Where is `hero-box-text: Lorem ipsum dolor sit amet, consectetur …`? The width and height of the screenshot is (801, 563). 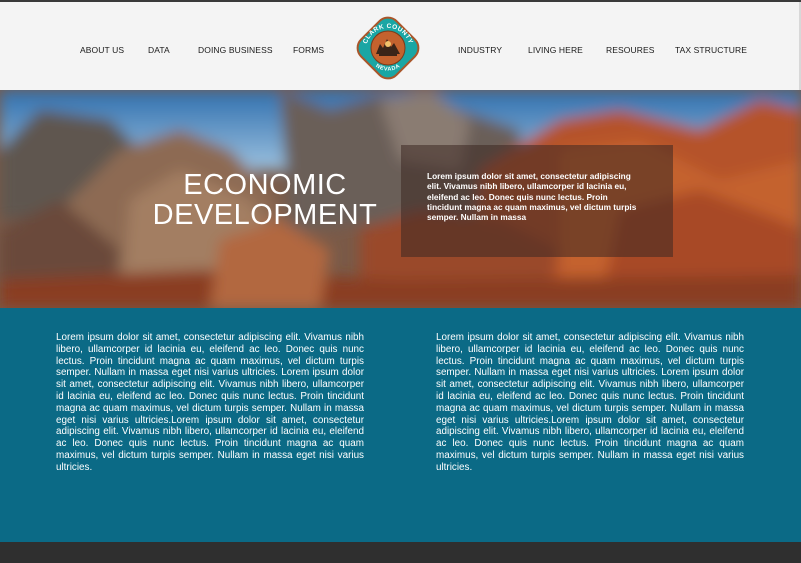
hero-box-text: Lorem ipsum dolor sit amet, consectetur … is located at coordinates (532, 197).